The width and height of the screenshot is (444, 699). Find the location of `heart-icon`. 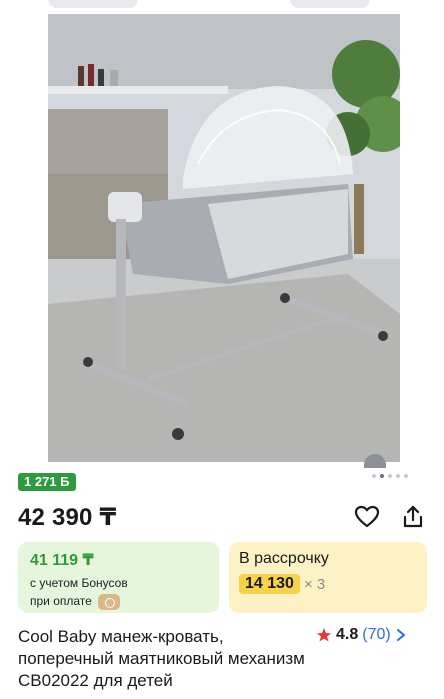

heart-icon is located at coordinates (367, 516).